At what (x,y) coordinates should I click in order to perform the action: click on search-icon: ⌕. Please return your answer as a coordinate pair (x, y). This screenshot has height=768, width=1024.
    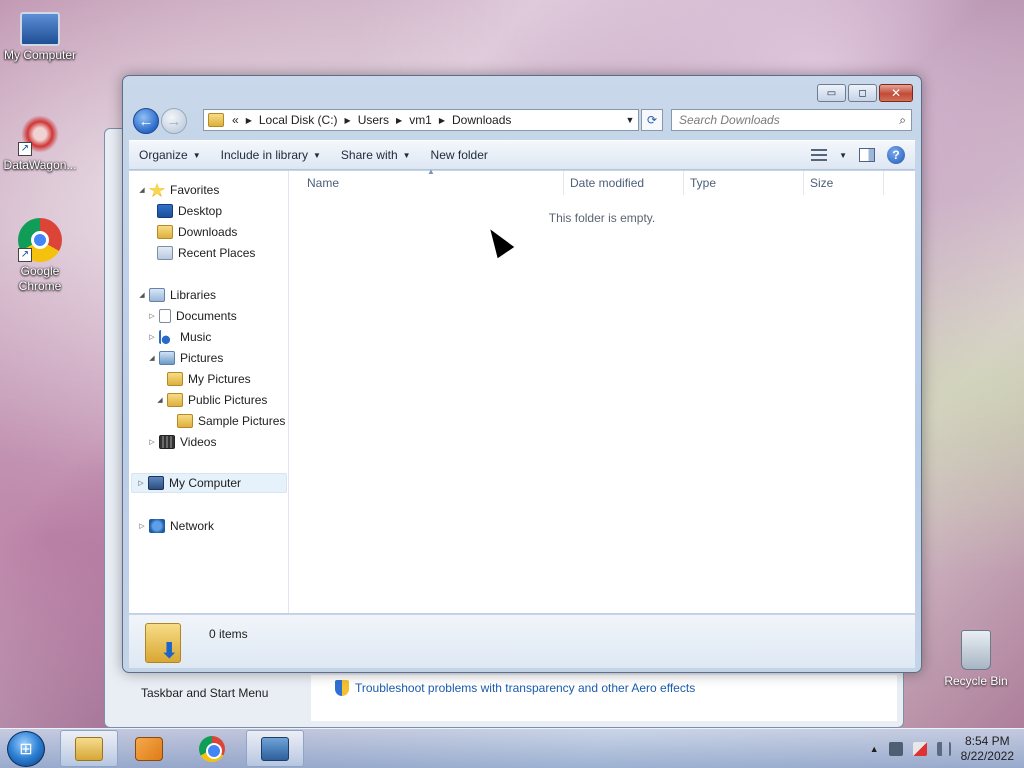
    Looking at the image, I should click on (902, 120).